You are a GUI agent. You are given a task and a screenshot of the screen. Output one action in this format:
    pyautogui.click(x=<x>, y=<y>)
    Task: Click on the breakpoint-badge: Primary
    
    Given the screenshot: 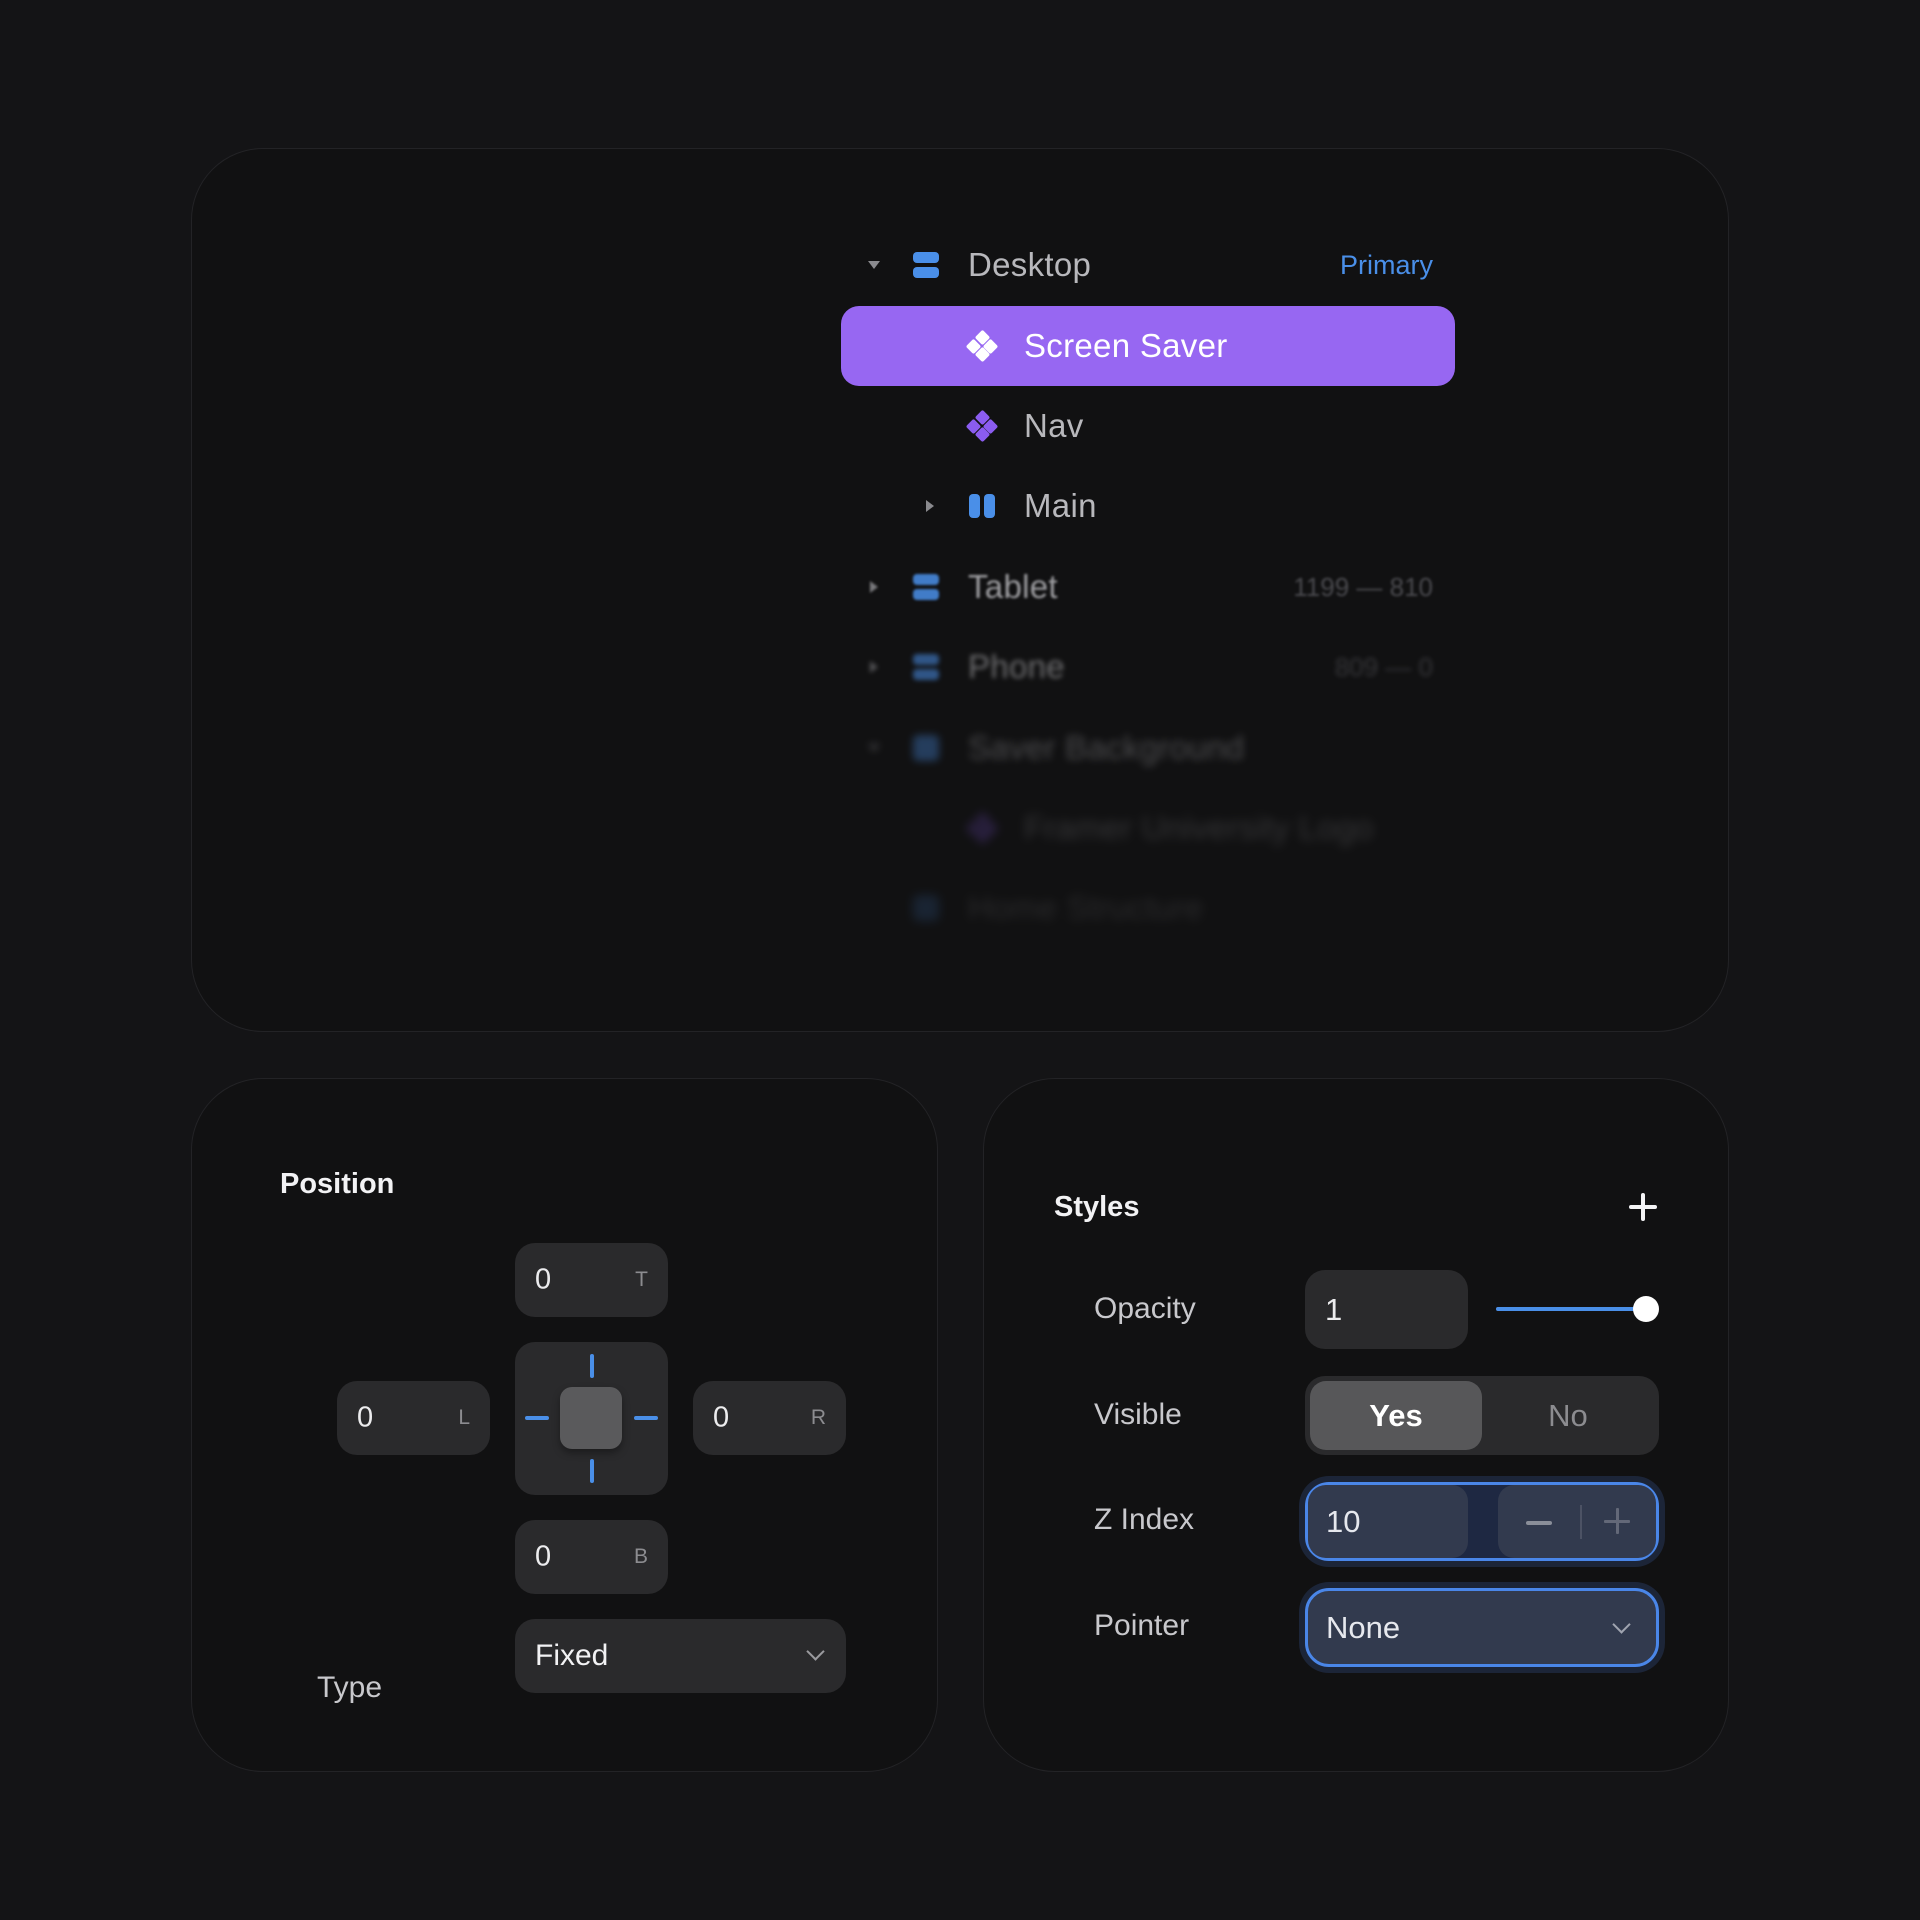 What is the action you would take?
    pyautogui.click(x=1386, y=264)
    